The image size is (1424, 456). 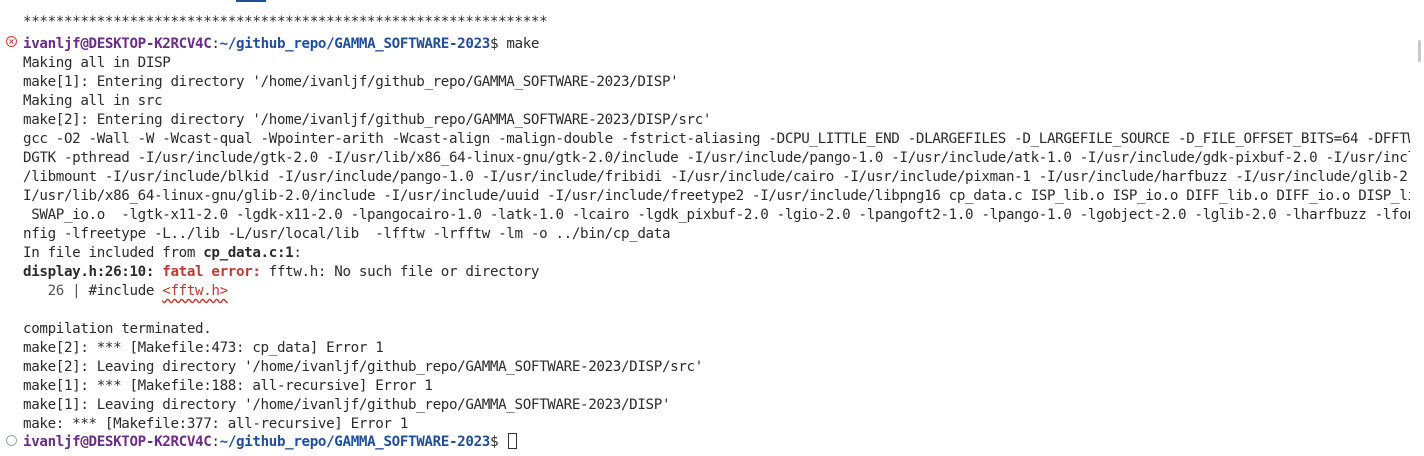 I want to click on output-line: compilation terminated., so click(x=117, y=329).